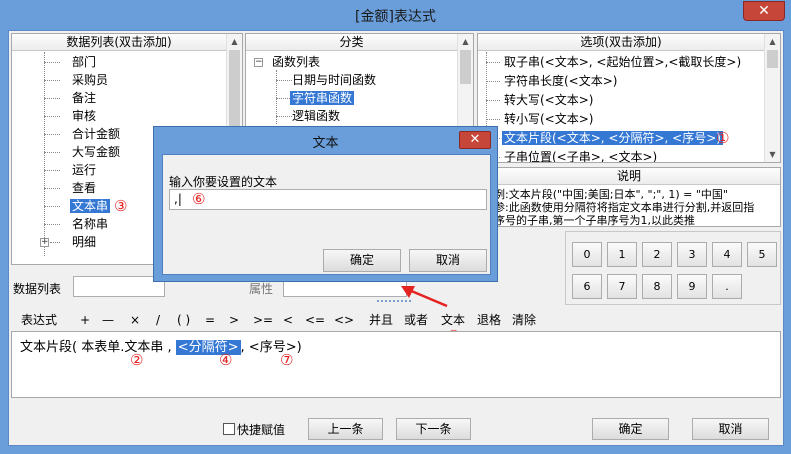  I want to click on key-1: 1, so click(622, 254).